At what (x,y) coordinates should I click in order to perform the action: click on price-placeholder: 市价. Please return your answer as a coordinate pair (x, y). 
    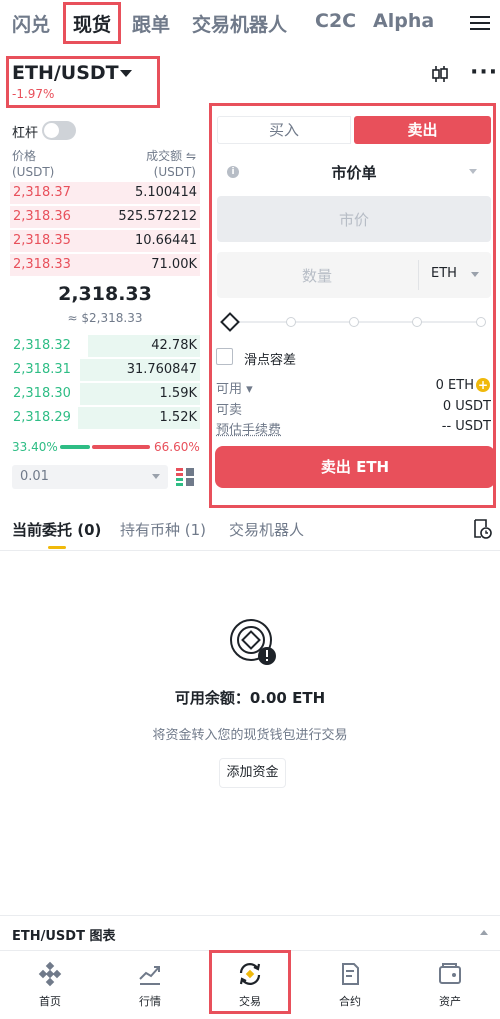
    Looking at the image, I should click on (353, 220).